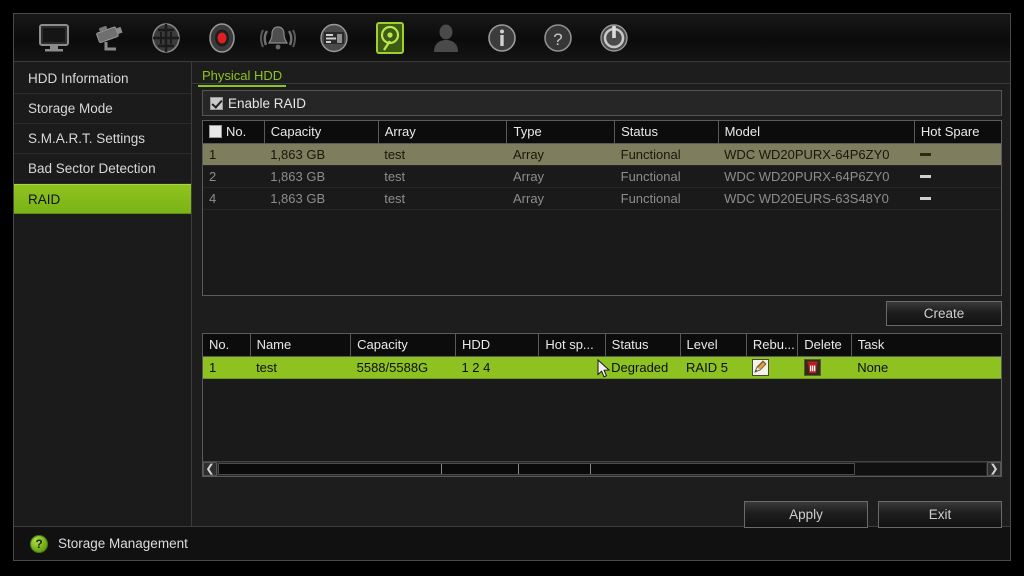  I want to click on sidebar-item-label: Bad Sector Detection, so click(92, 168).